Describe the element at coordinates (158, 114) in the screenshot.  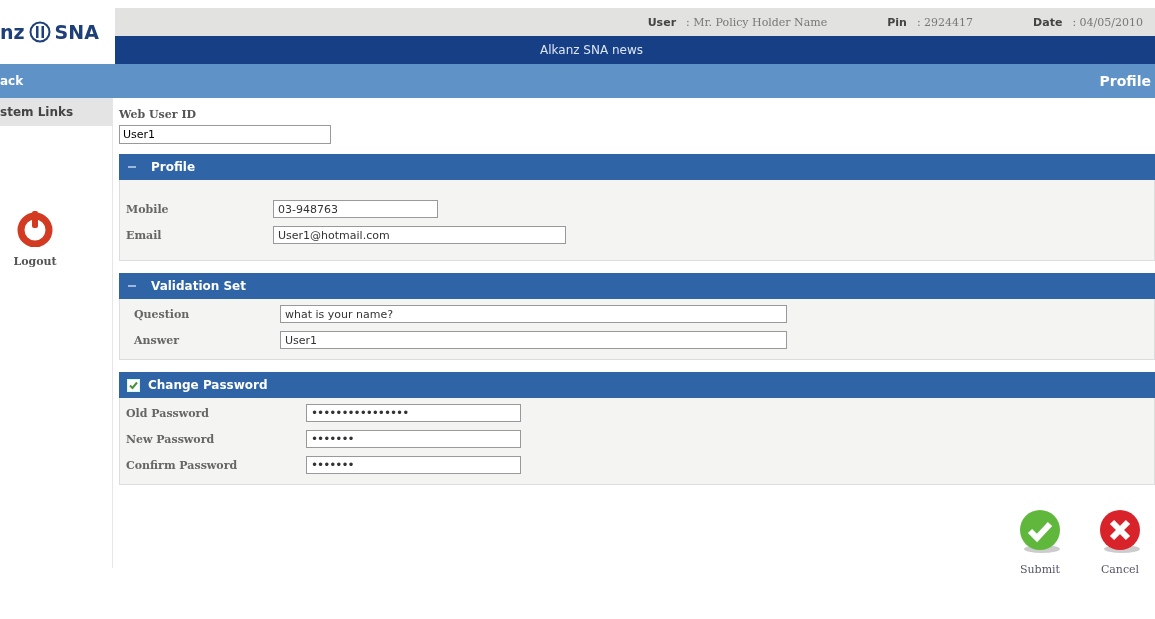
I see `field-label: Web User ID` at that location.